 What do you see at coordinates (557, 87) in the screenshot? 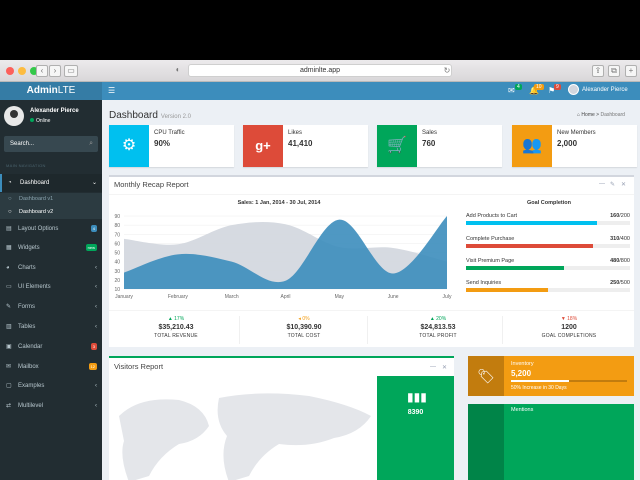
I see `tasks-badge: 9` at bounding box center [557, 87].